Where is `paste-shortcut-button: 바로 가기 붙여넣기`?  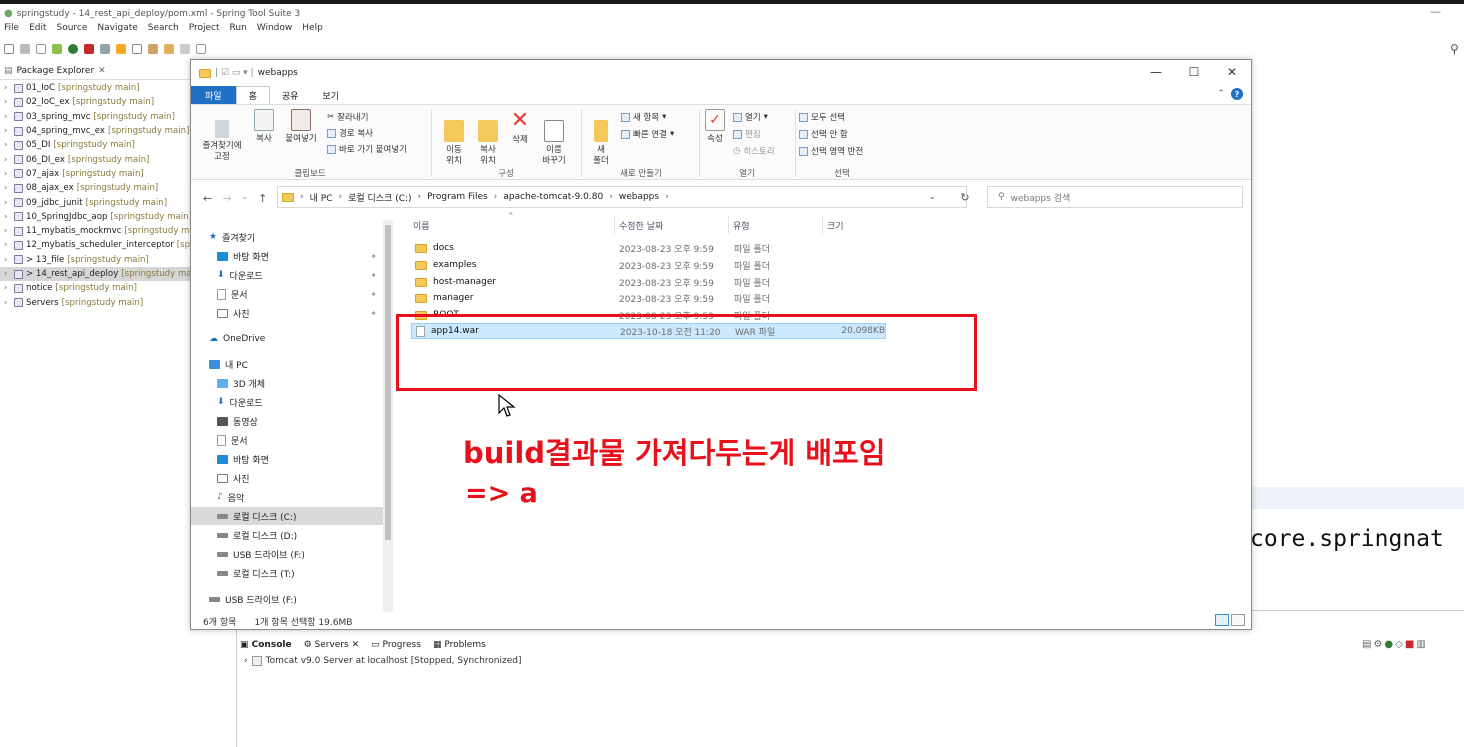
paste-shortcut-button: 바로 가기 붙여넣기 is located at coordinates (367, 149).